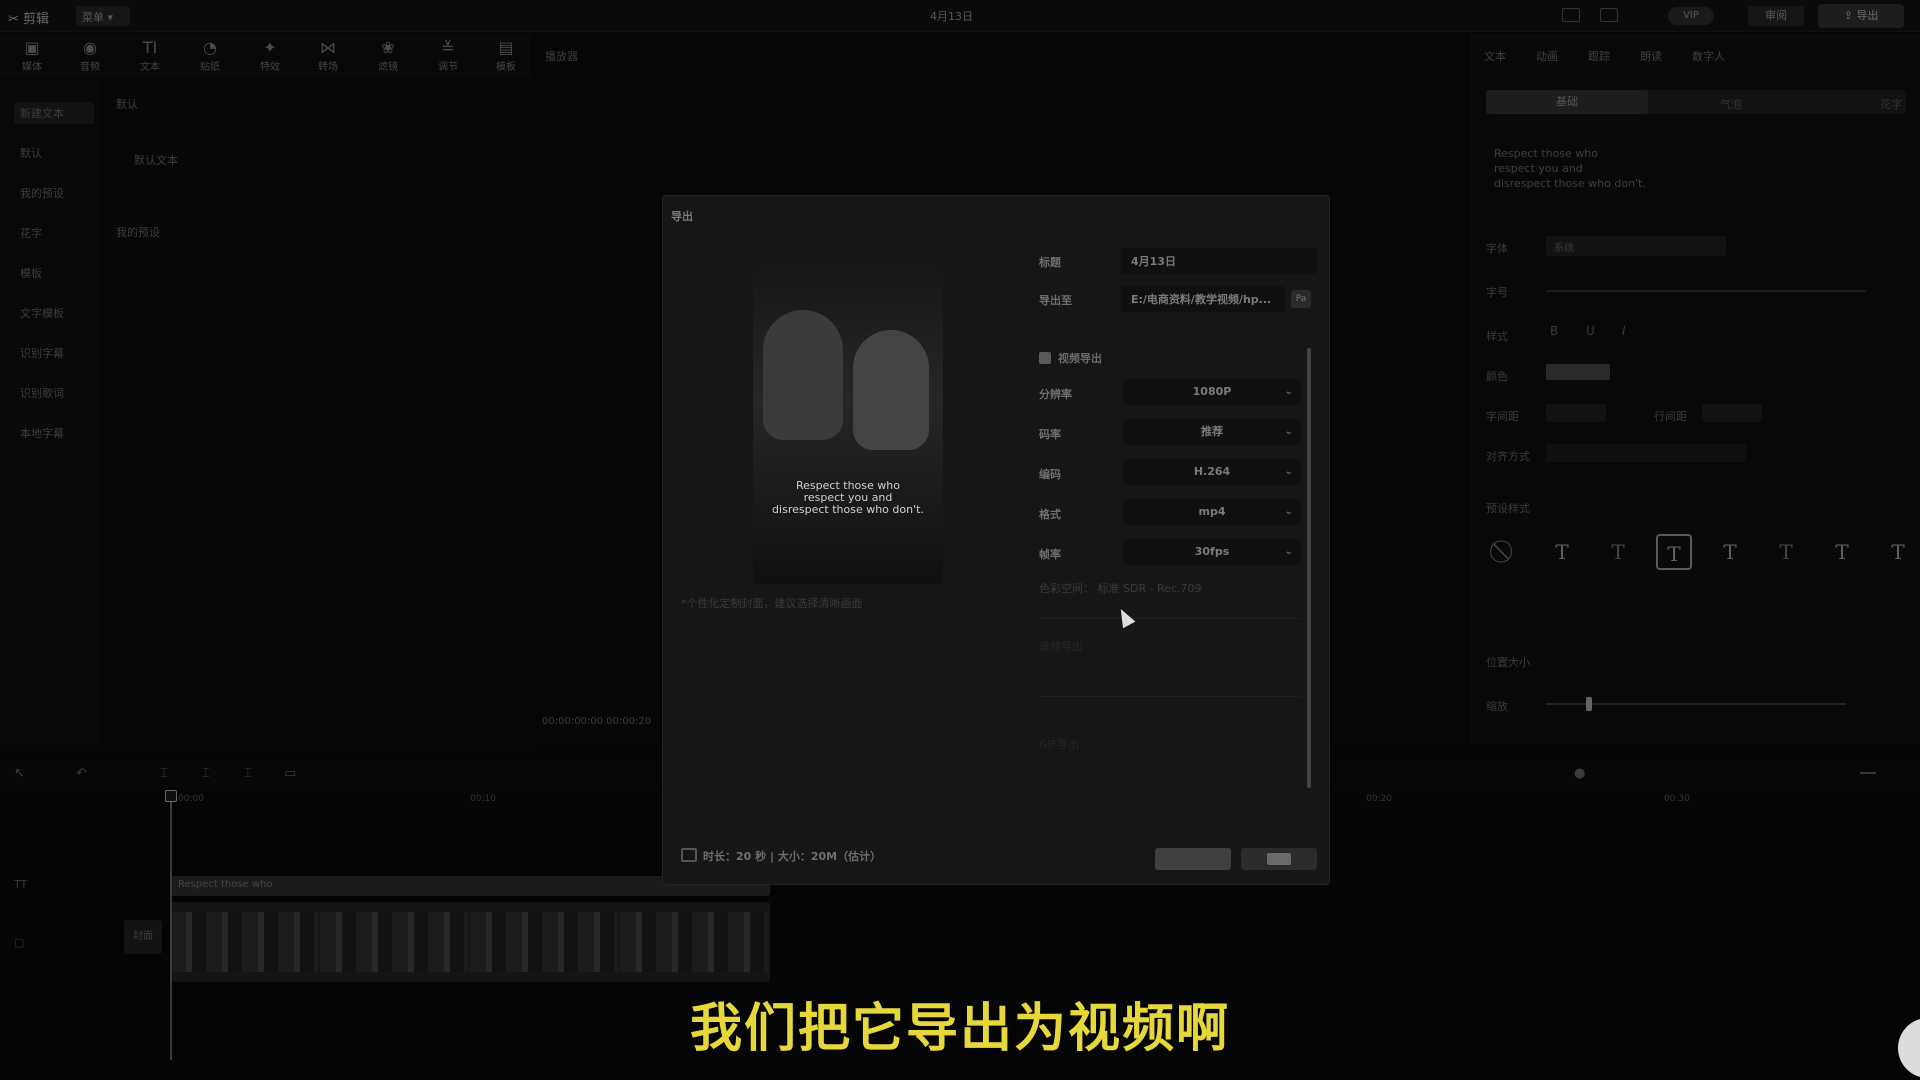 The image size is (1920, 1080). Describe the element at coordinates (1868, 773) in the screenshot. I see `zoom-slider` at that location.